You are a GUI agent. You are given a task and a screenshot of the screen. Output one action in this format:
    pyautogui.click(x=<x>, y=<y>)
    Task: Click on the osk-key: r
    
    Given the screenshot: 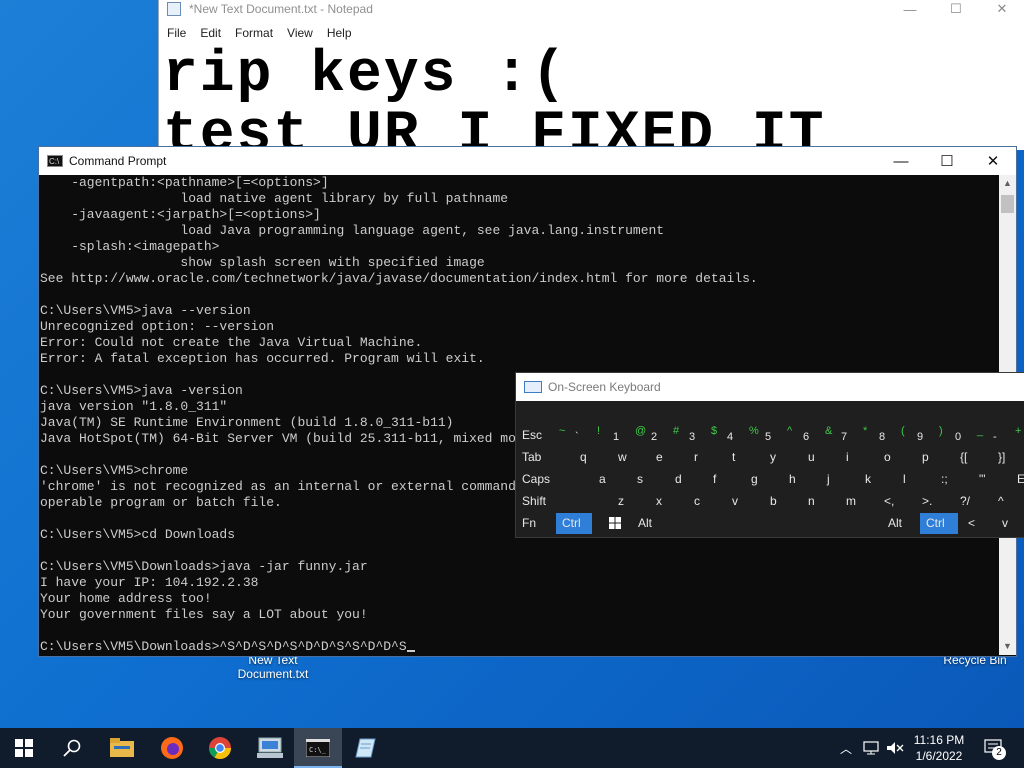 What is the action you would take?
    pyautogui.click(x=707, y=457)
    